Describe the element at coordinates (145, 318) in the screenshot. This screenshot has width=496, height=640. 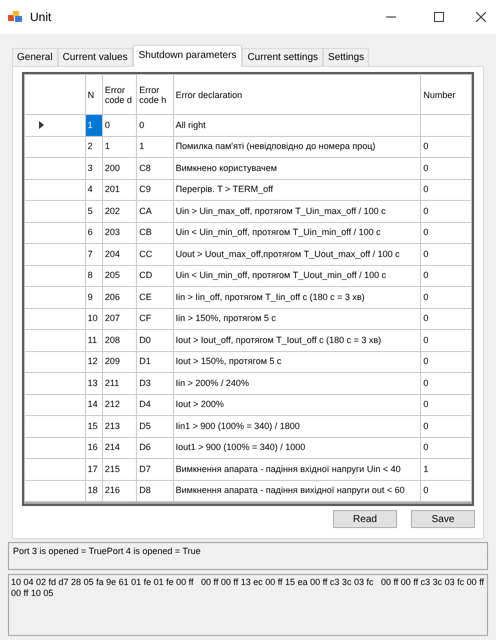
I see `table-cell: CF` at that location.